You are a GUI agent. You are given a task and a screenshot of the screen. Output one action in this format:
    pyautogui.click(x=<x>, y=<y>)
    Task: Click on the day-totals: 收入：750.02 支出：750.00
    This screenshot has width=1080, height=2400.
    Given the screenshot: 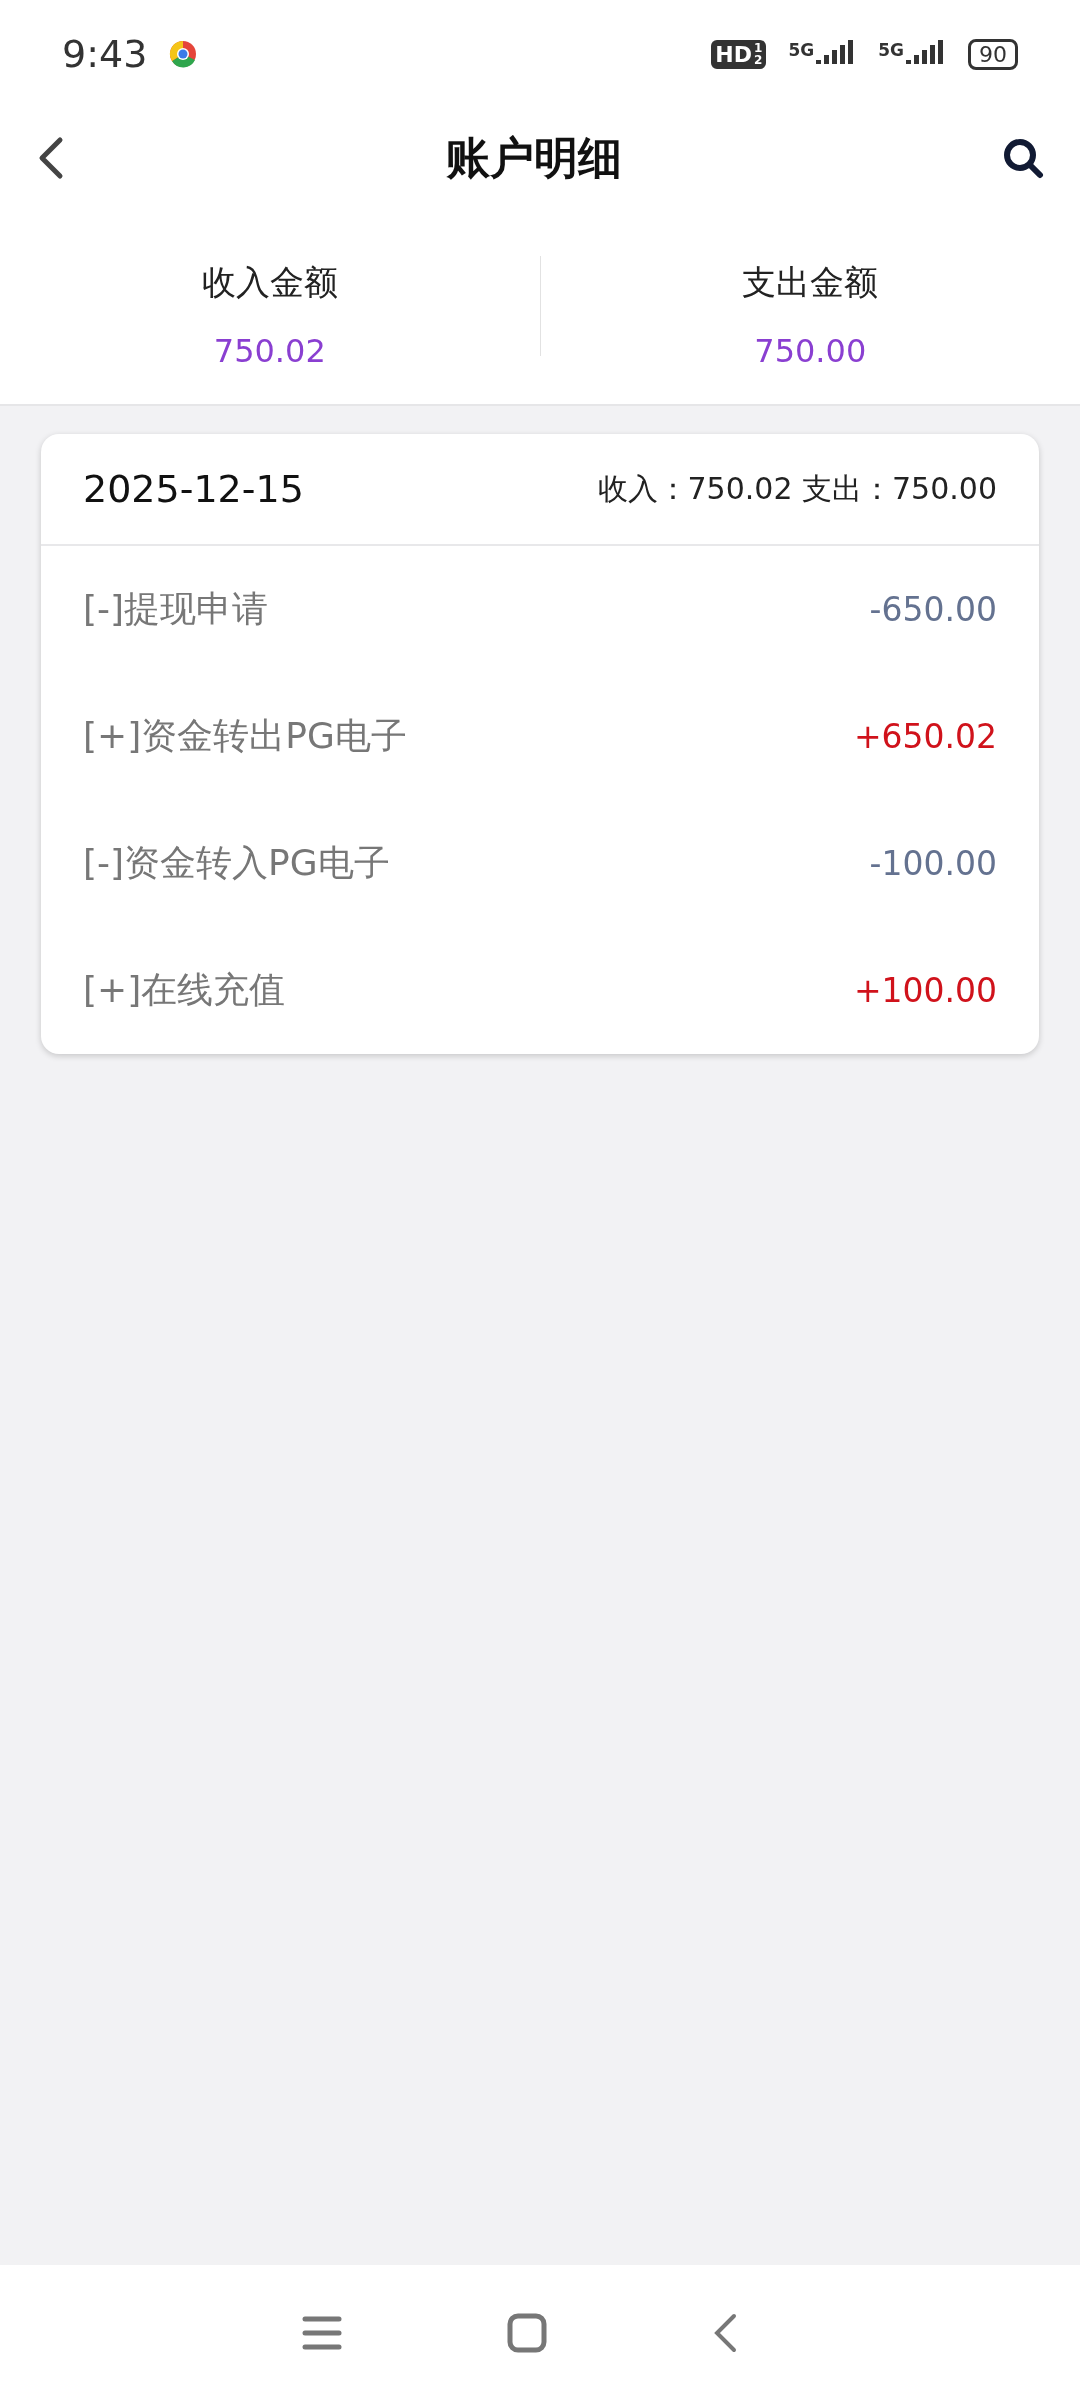 What is the action you would take?
    pyautogui.click(x=797, y=488)
    